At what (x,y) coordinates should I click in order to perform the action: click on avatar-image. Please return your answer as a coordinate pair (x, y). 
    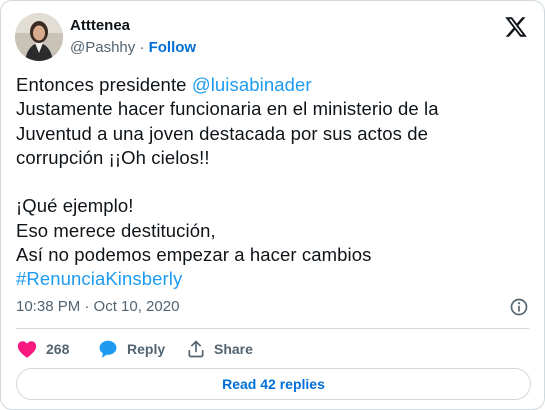
    Looking at the image, I should click on (39, 37).